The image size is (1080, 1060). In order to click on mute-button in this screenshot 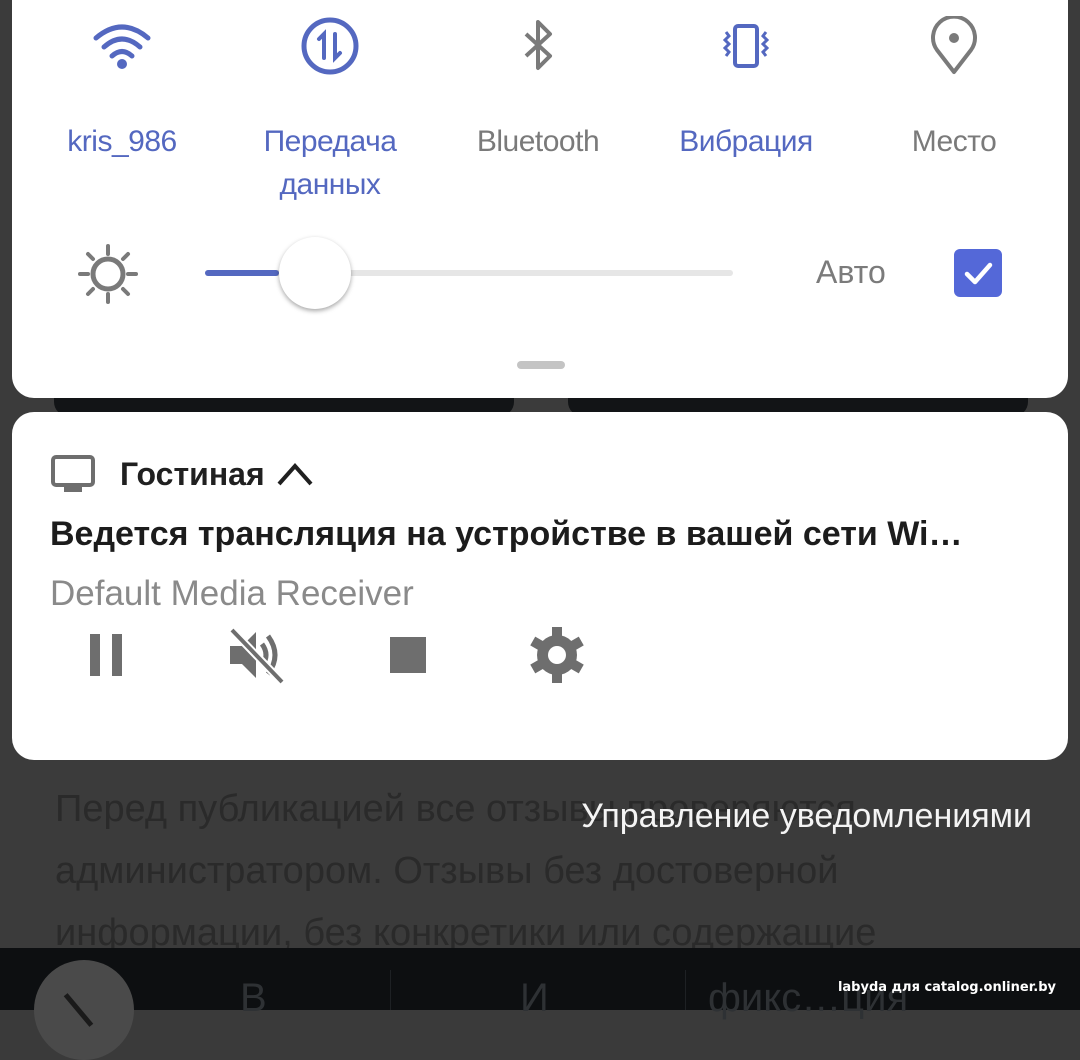, I will do `click(257, 655)`.